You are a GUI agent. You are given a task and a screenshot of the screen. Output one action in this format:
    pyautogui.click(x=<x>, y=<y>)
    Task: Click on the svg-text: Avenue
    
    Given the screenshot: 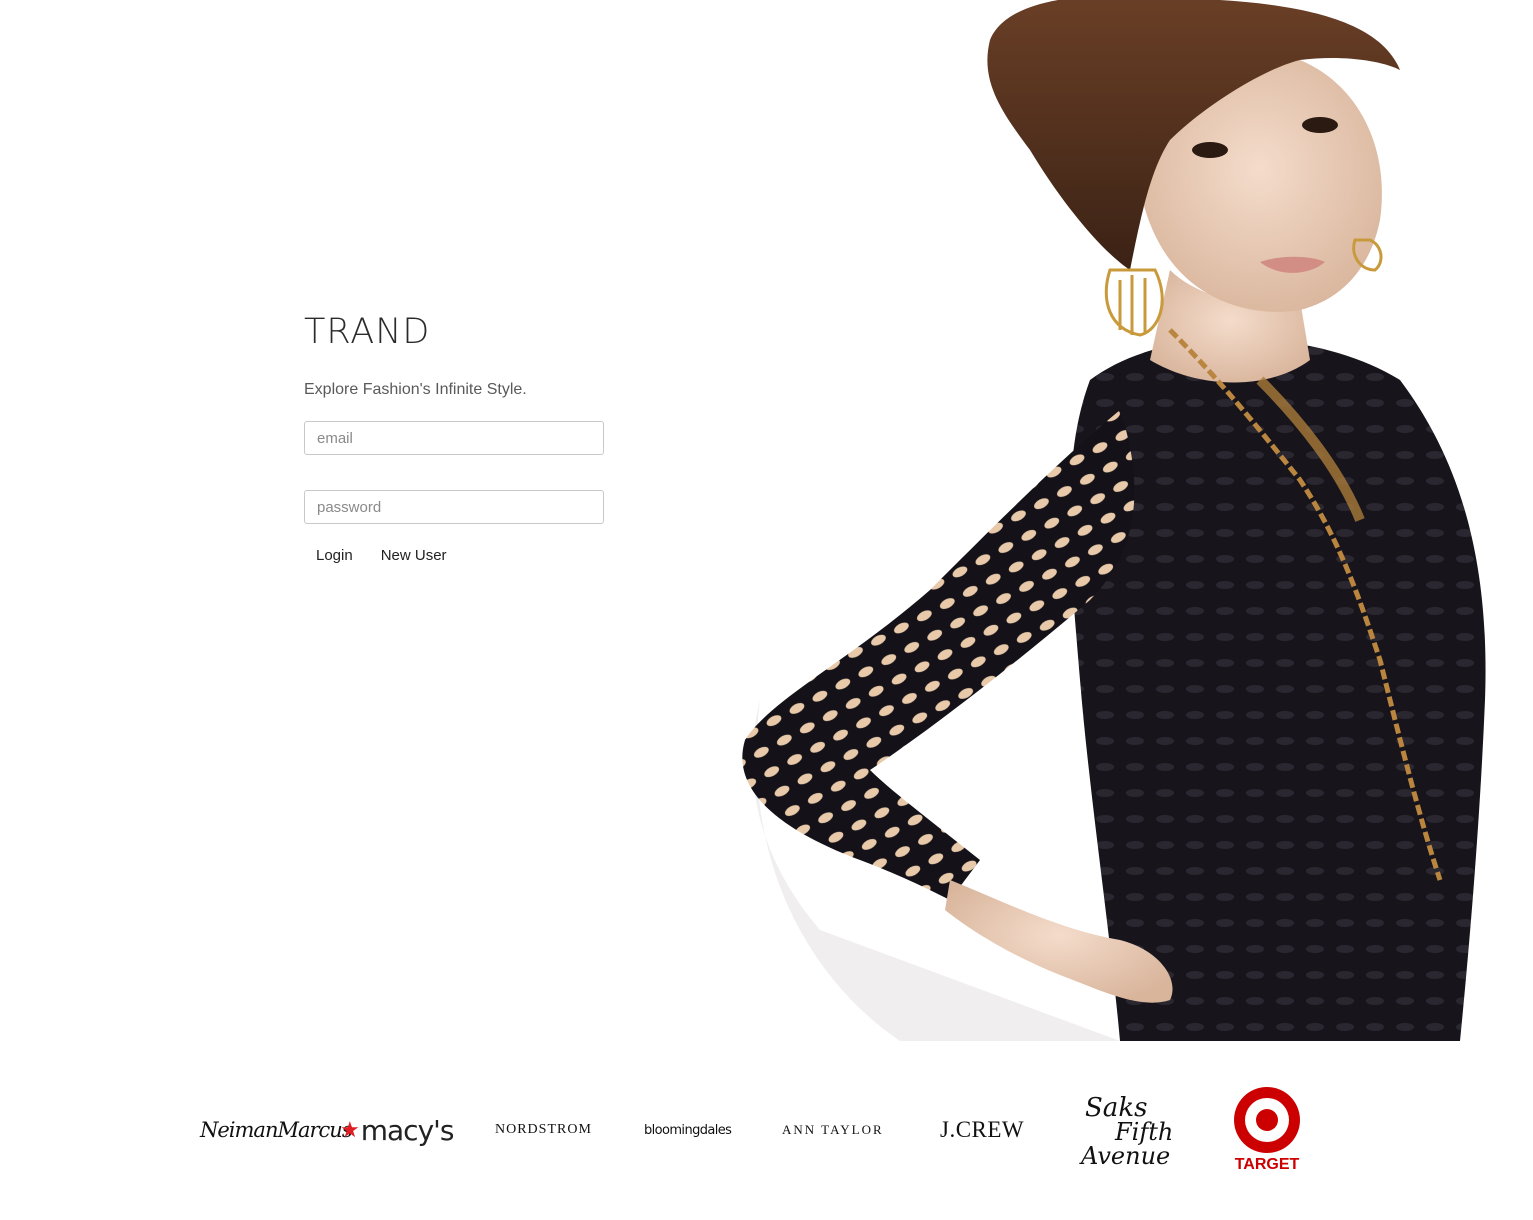 What is the action you would take?
    pyautogui.click(x=1124, y=1156)
    